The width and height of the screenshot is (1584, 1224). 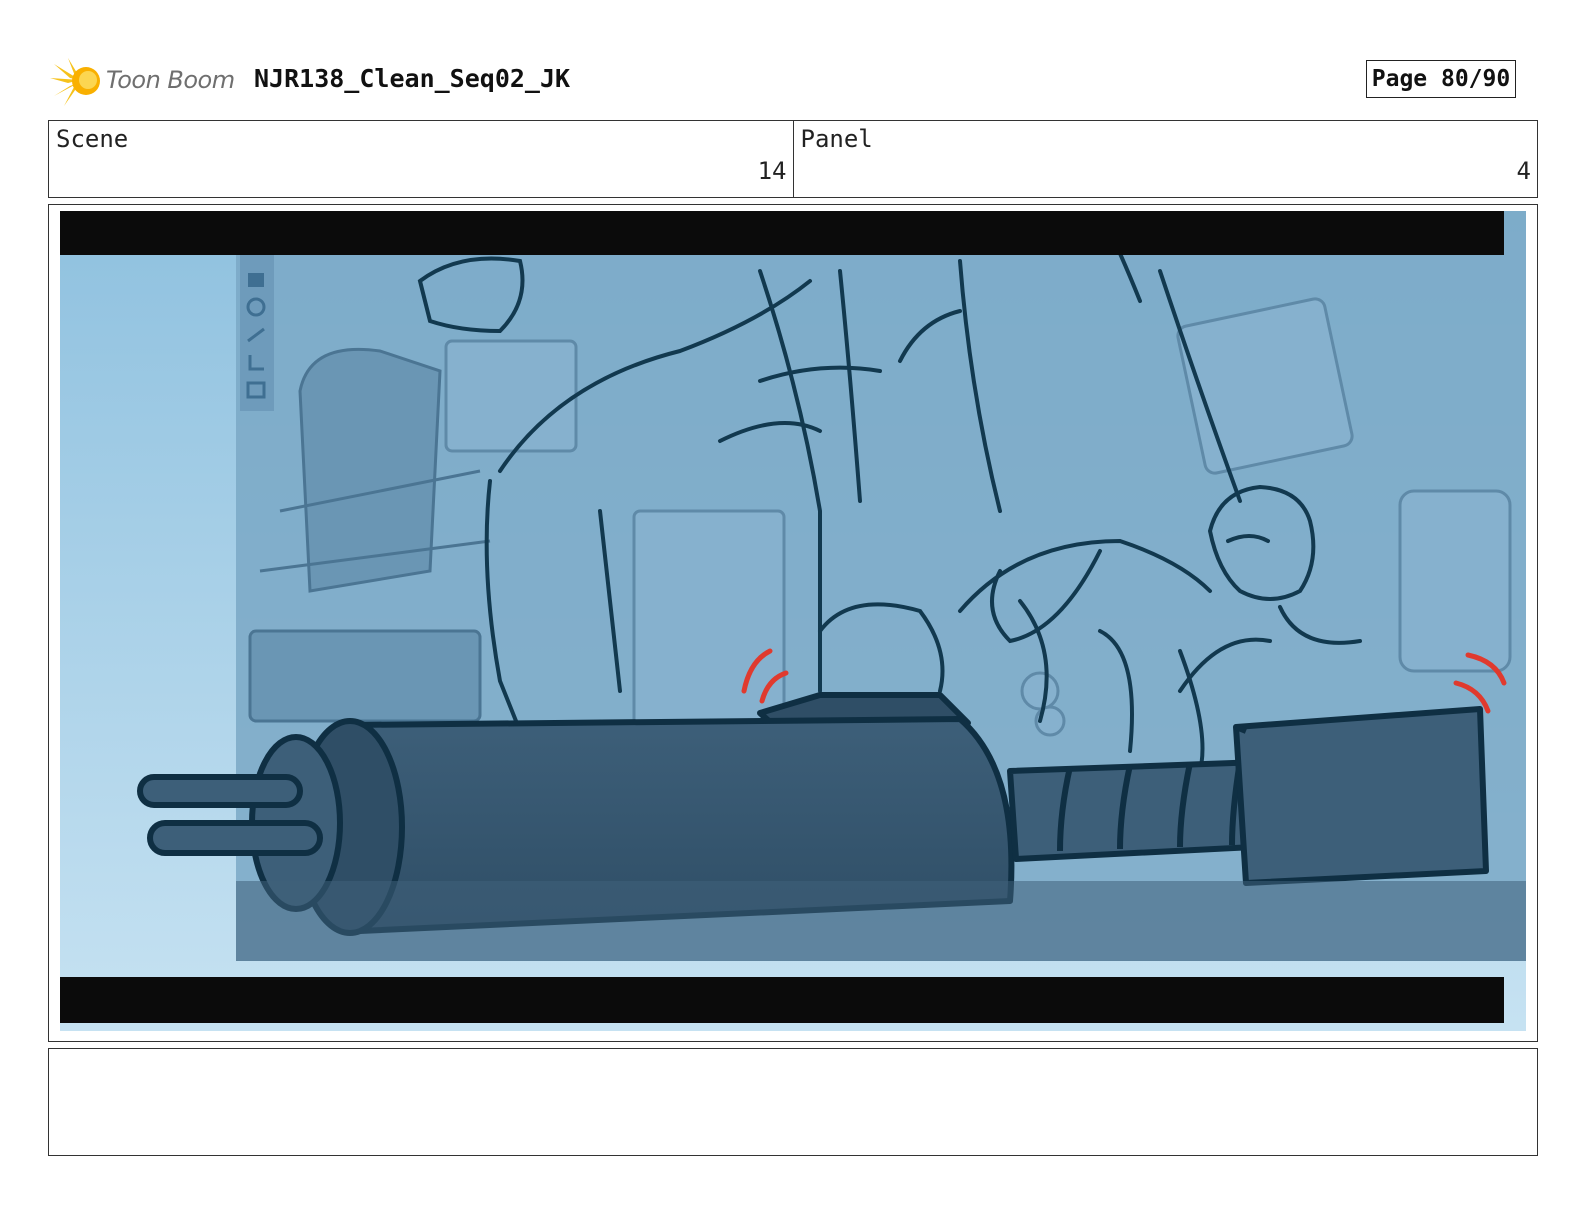 What do you see at coordinates (836, 139) in the screenshot?
I see `panel-label: Panel` at bounding box center [836, 139].